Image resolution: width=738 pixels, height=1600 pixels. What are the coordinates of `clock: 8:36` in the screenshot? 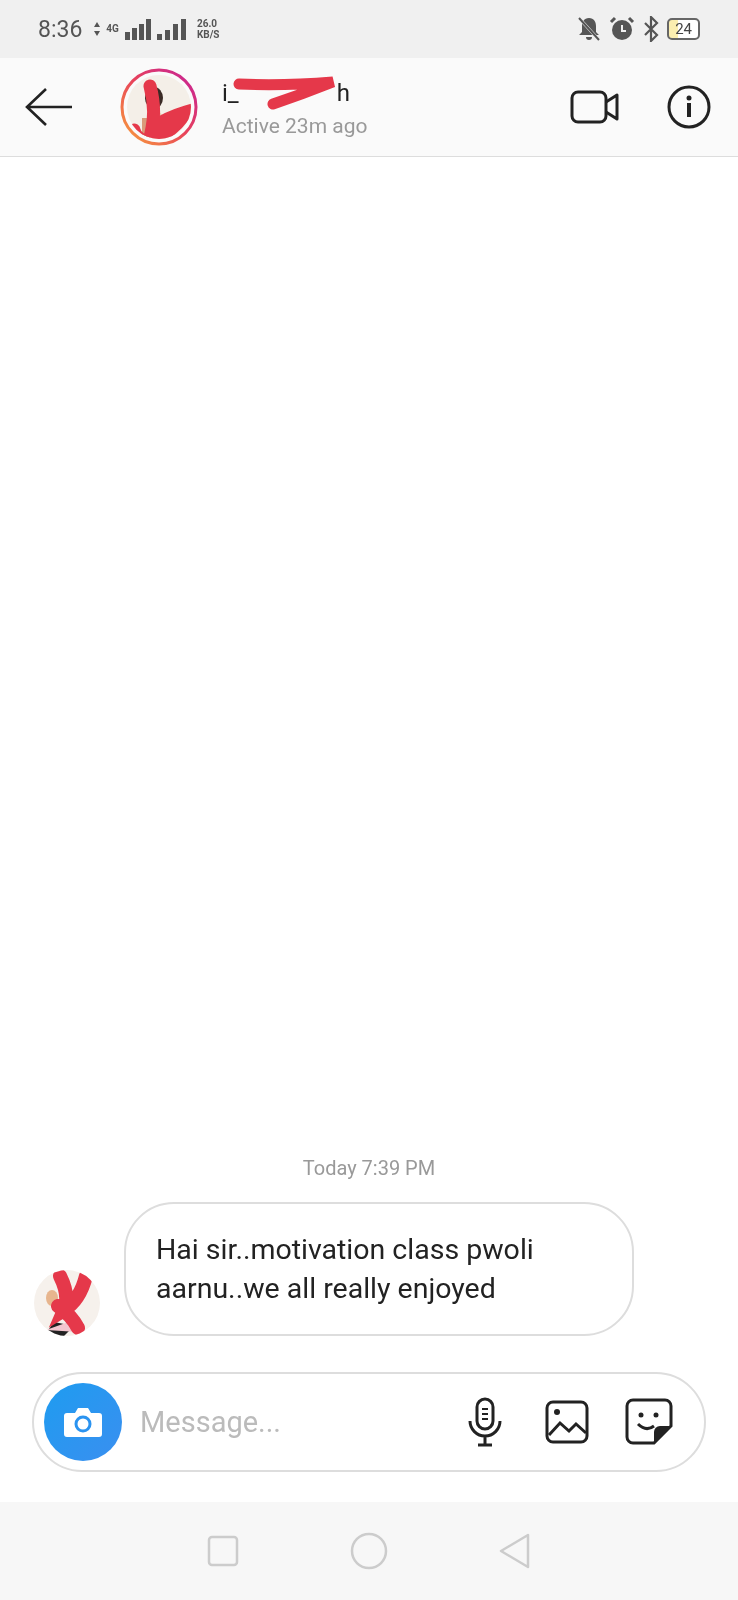 It's located at (60, 29).